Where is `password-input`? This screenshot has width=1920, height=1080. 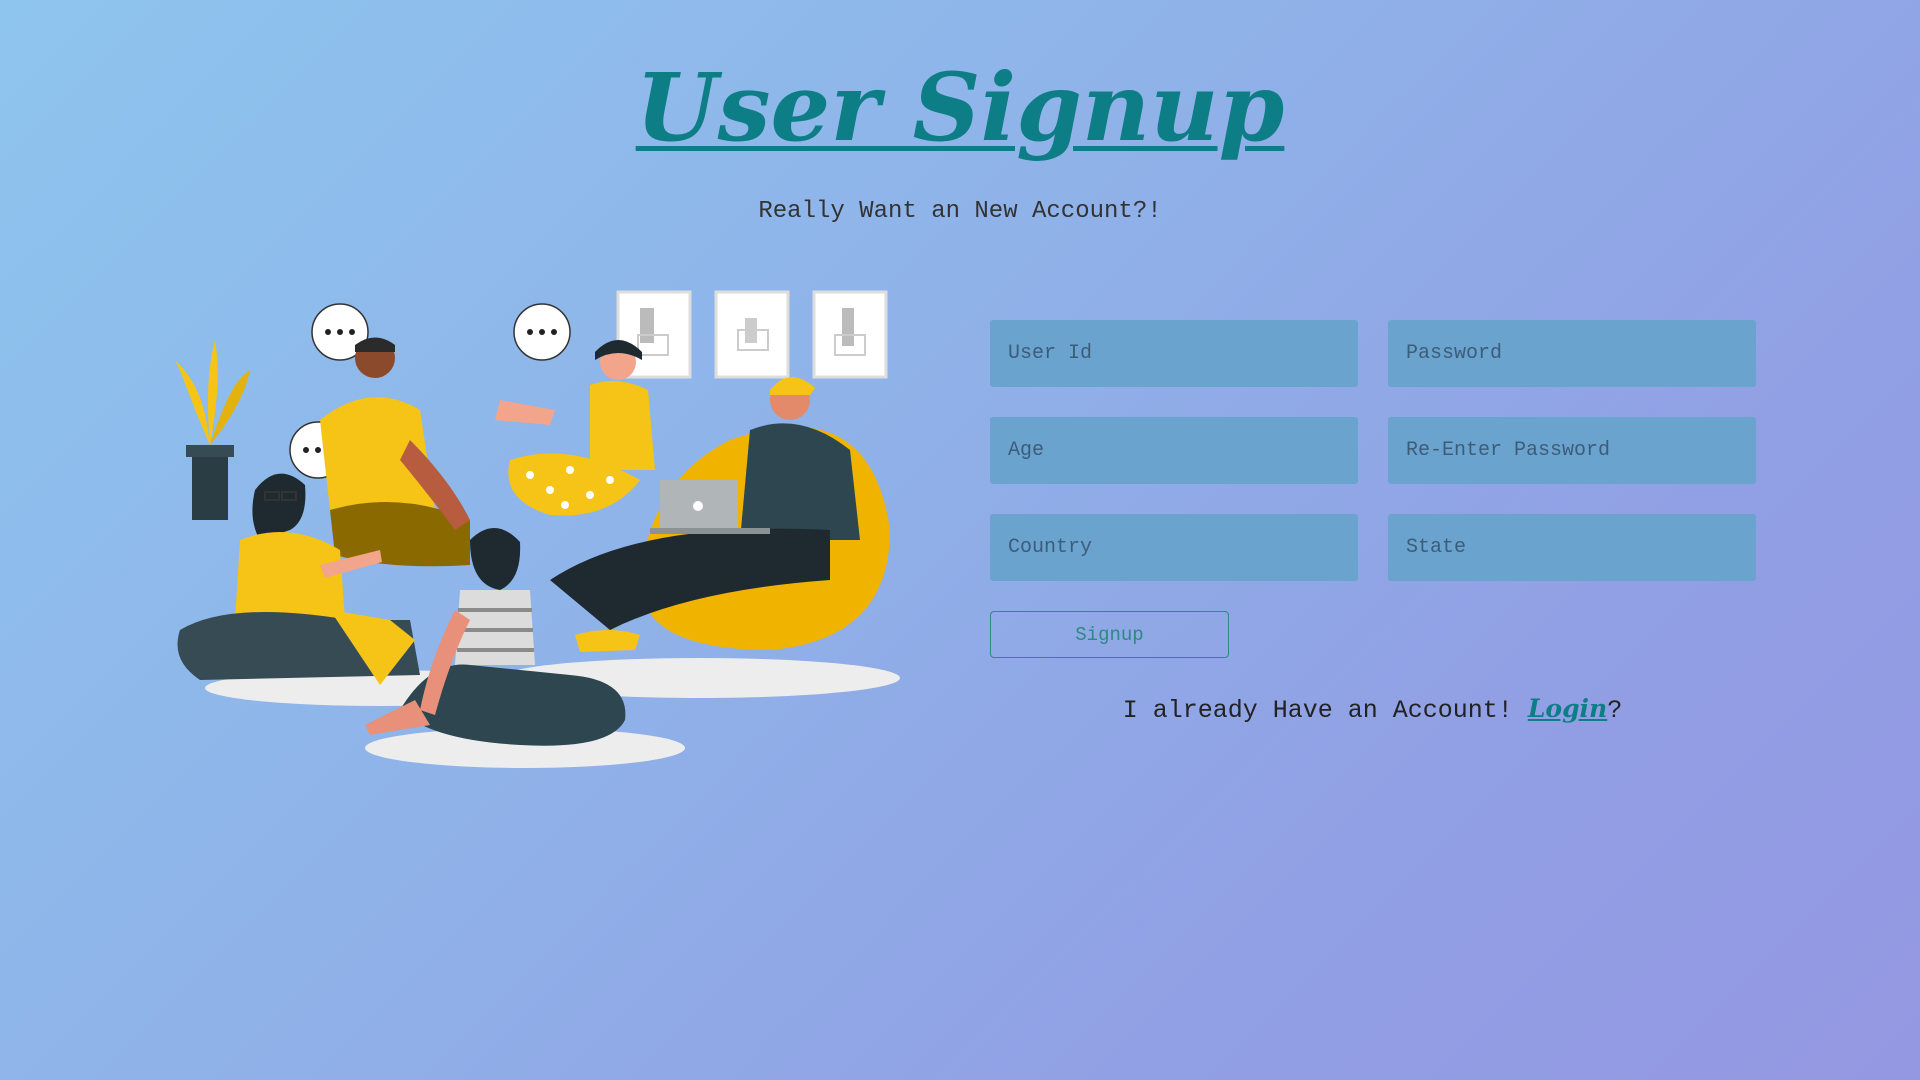
password-input is located at coordinates (1572, 353).